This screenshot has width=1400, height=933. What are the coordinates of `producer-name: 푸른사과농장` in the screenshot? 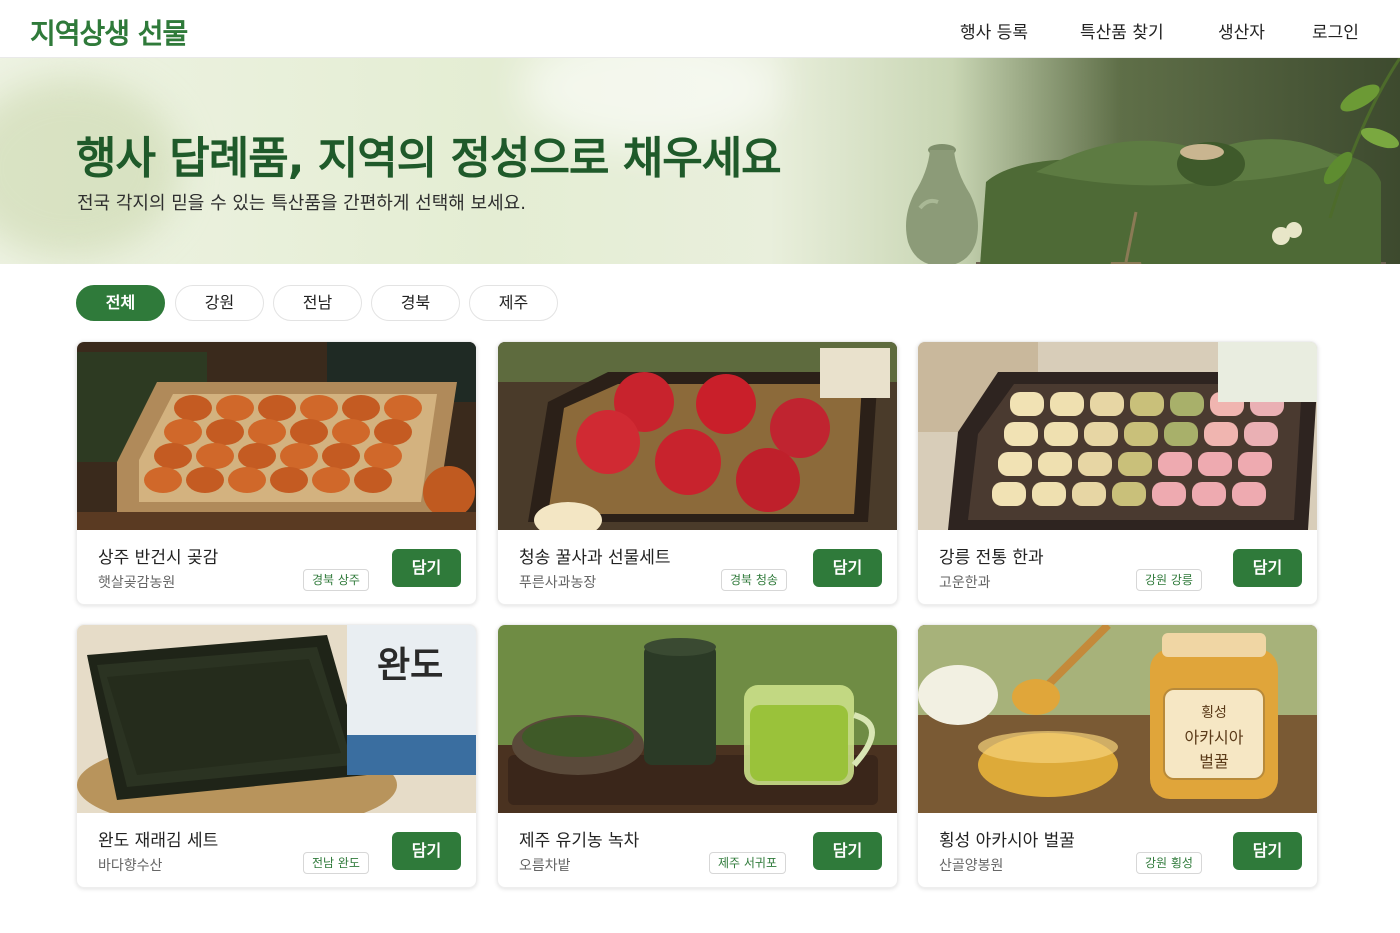 It's located at (558, 583).